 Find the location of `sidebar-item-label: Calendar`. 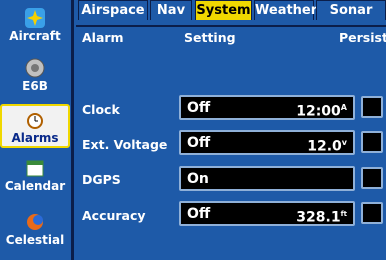

sidebar-item-label: Calendar is located at coordinates (35, 186).